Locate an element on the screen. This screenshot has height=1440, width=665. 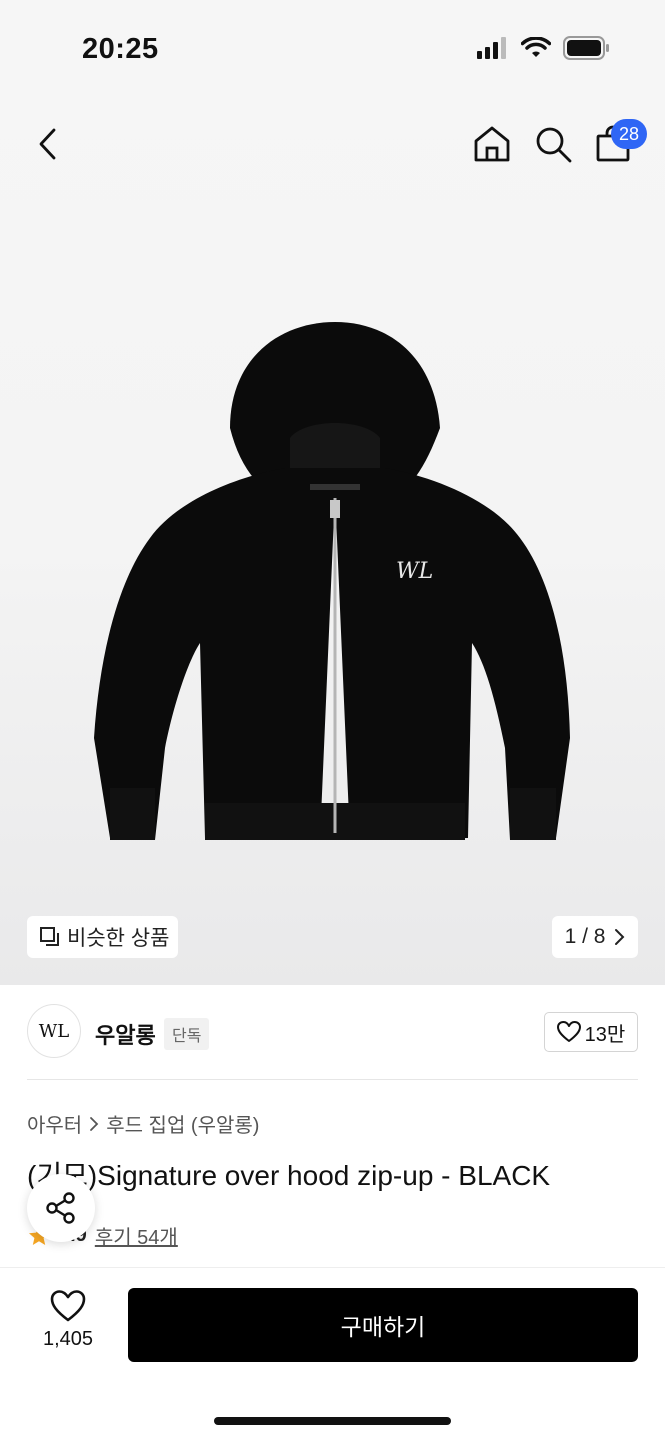
breadcrumb-subcategory: 후드 집업 (우알롱) is located at coordinates (182, 1123).